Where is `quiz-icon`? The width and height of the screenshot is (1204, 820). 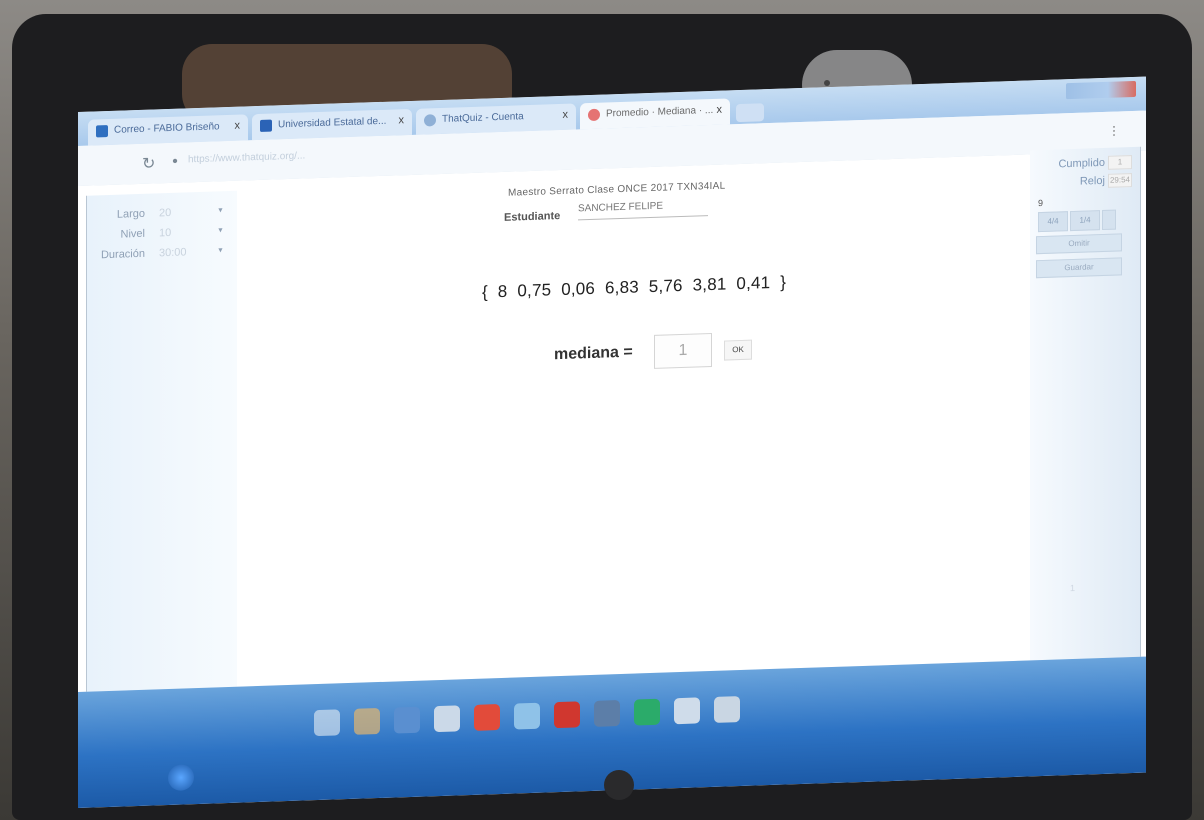
quiz-icon is located at coordinates (594, 115).